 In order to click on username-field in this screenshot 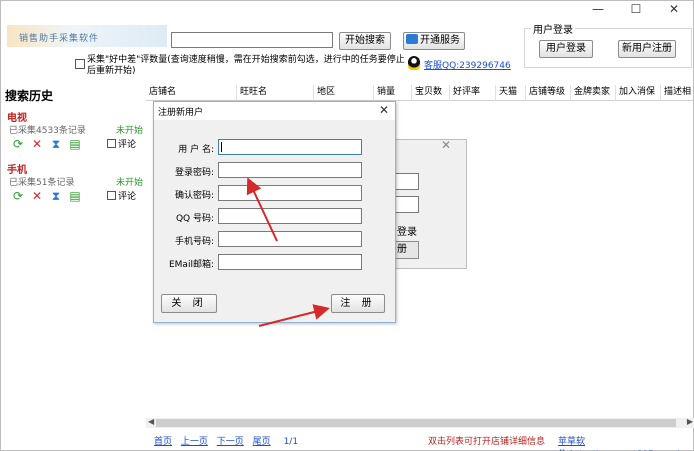, I will do `click(290, 147)`.